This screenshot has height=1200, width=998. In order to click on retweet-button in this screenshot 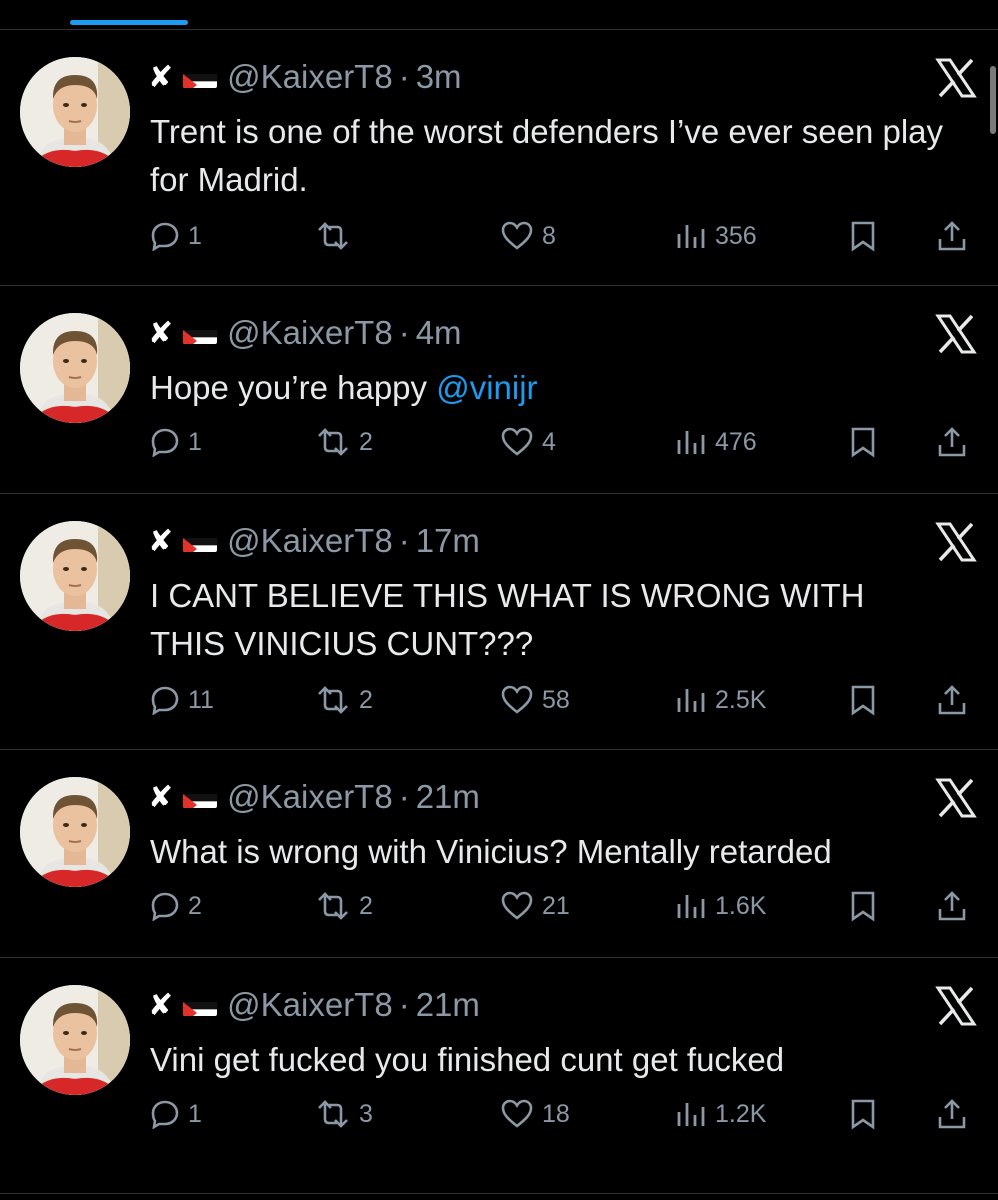, I will do `click(337, 236)`.